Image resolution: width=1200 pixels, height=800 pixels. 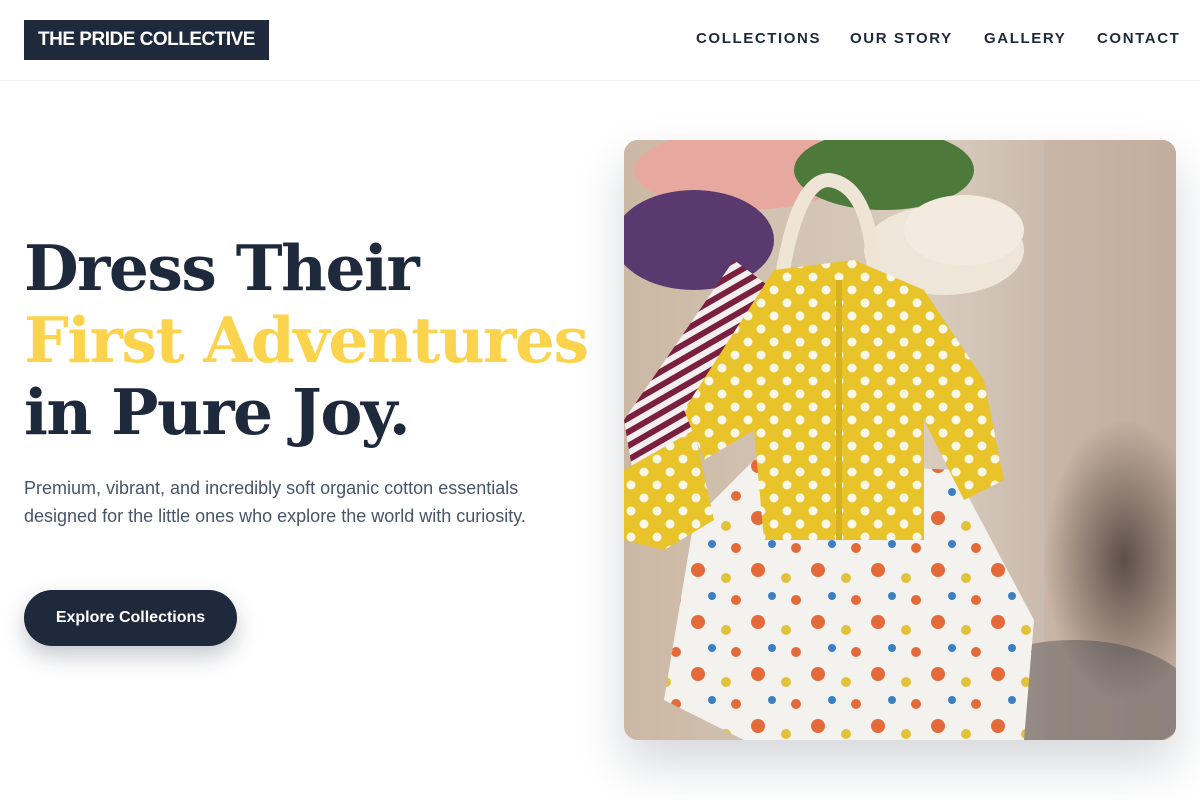 What do you see at coordinates (306, 340) in the screenshot?
I see `headline-line-2-accent: First Adventures` at bounding box center [306, 340].